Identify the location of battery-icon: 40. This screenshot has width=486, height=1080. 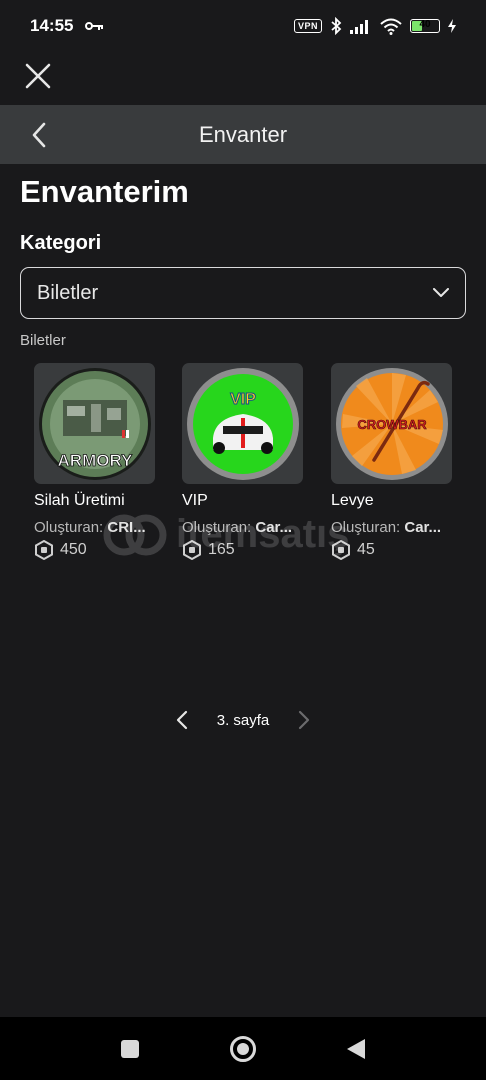
(425, 26).